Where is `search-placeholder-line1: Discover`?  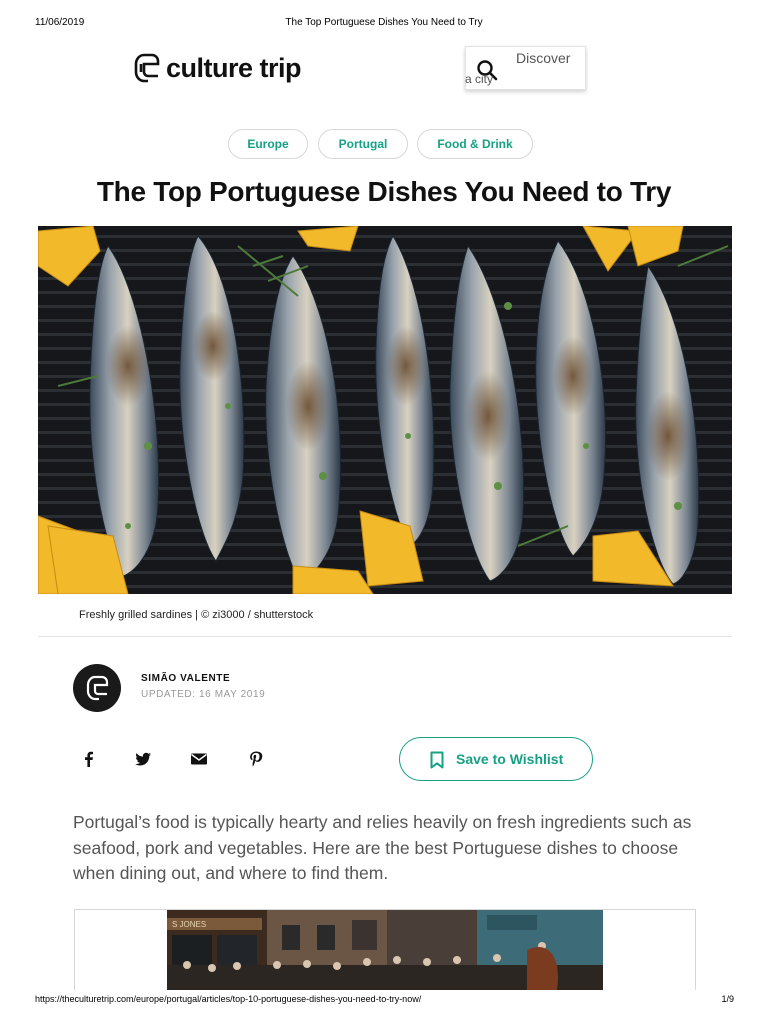 search-placeholder-line1: Discover is located at coordinates (543, 58).